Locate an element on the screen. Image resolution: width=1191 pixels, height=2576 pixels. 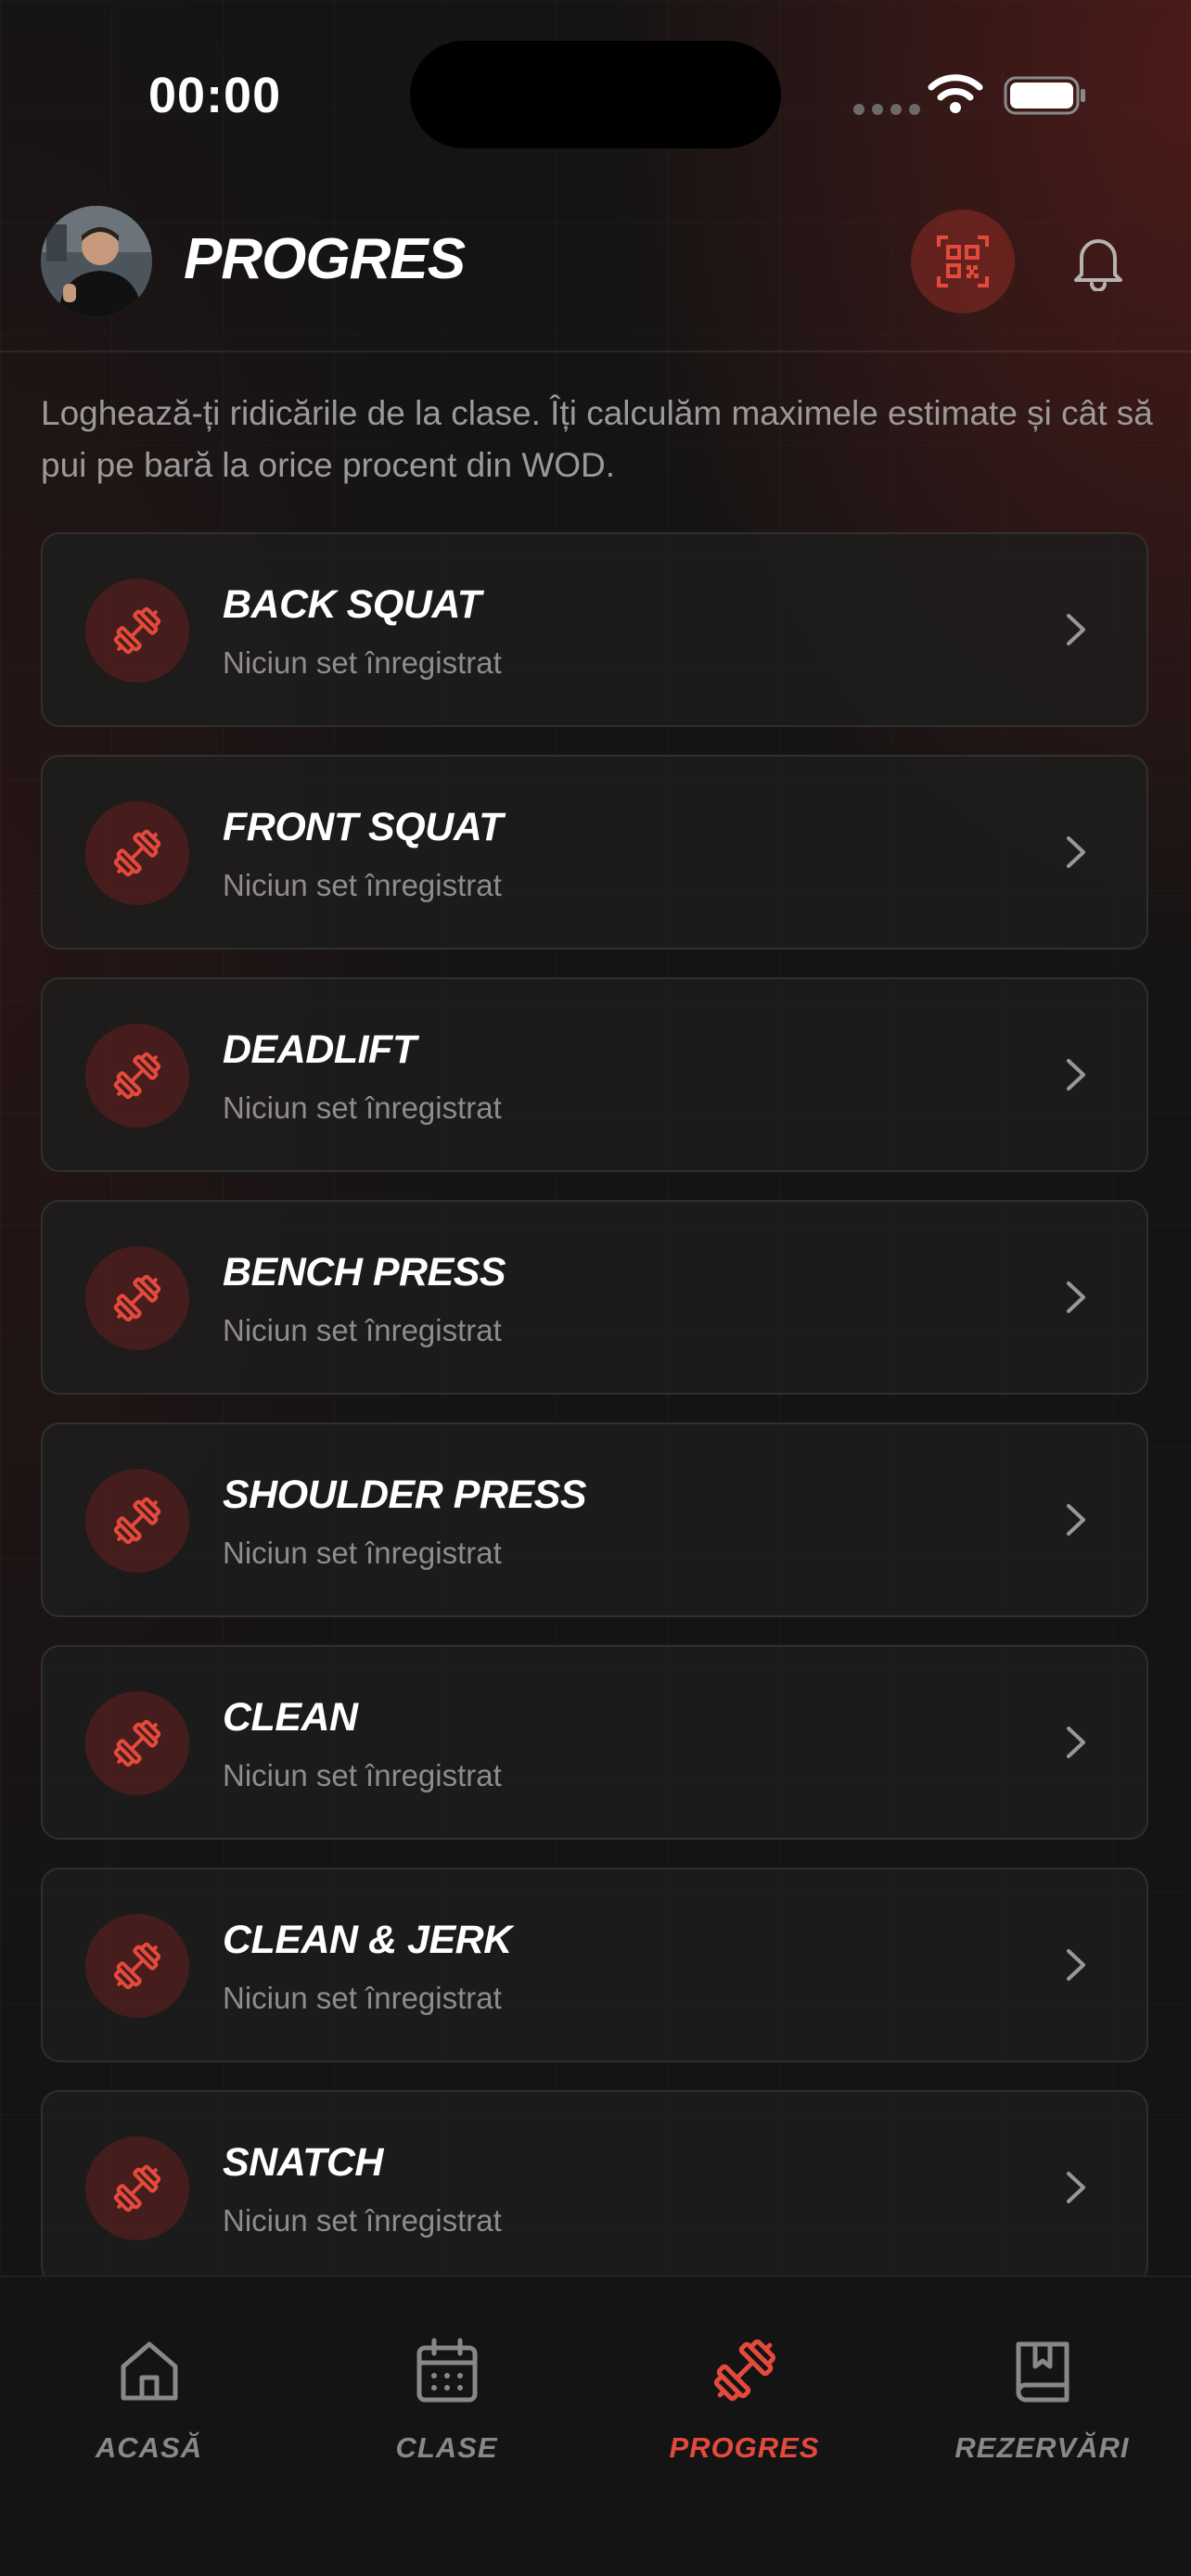
bell-icon is located at coordinates (1098, 265).